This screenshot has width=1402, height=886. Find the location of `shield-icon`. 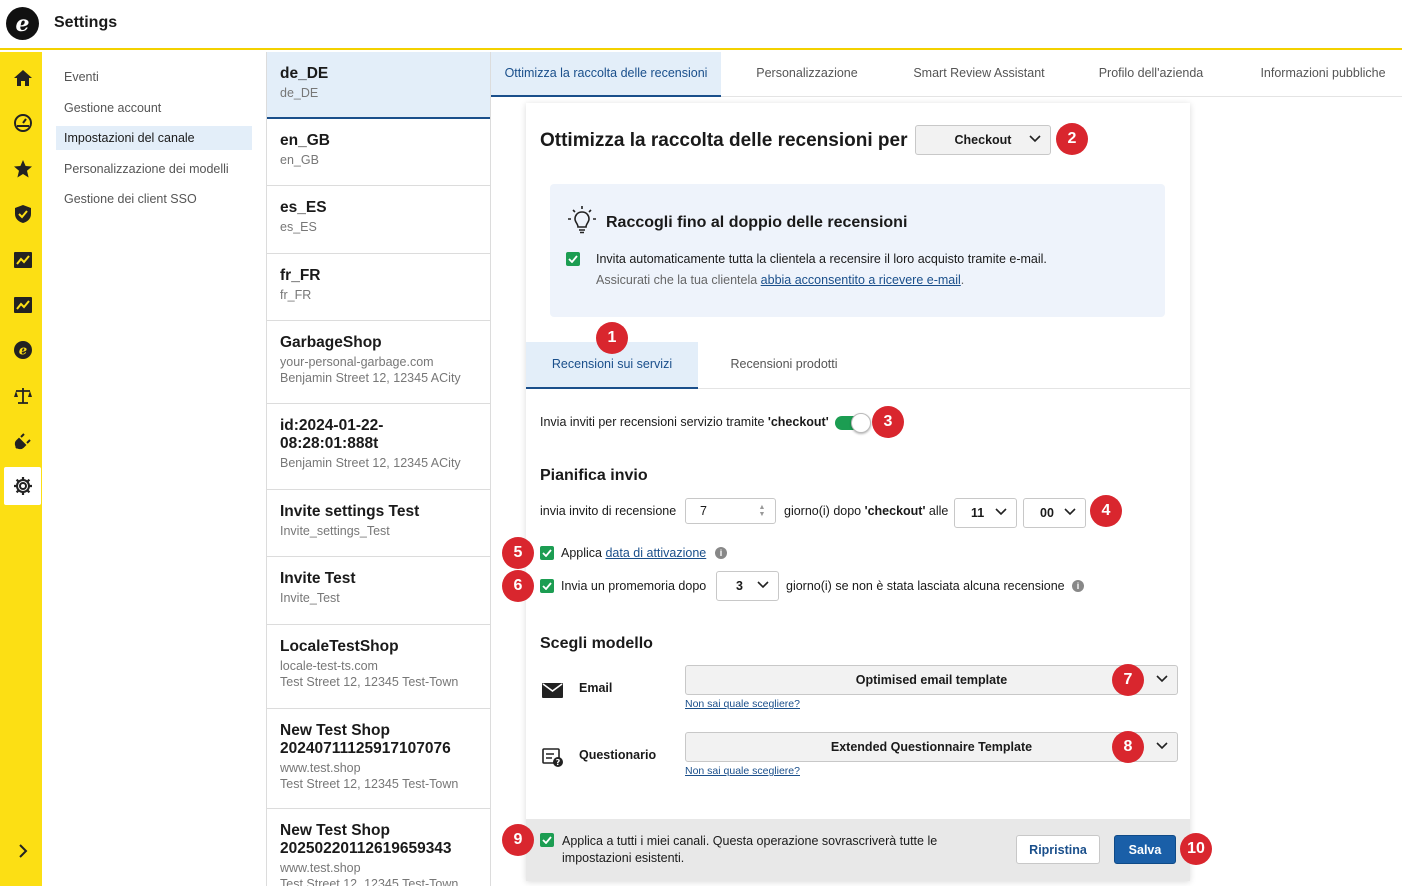

shield-icon is located at coordinates (22, 214).